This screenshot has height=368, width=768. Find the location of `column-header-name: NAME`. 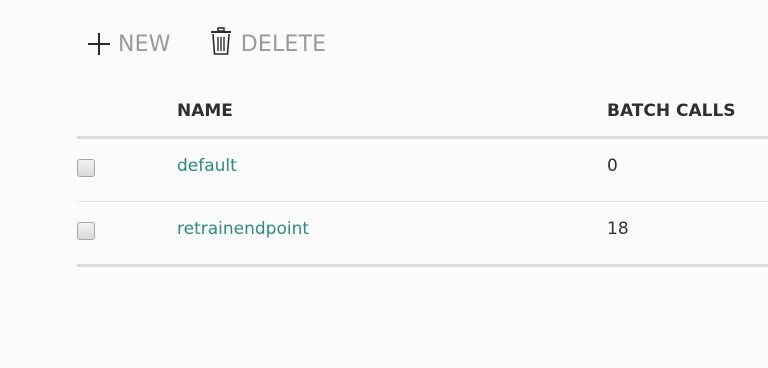

column-header-name: NAME is located at coordinates (205, 111).